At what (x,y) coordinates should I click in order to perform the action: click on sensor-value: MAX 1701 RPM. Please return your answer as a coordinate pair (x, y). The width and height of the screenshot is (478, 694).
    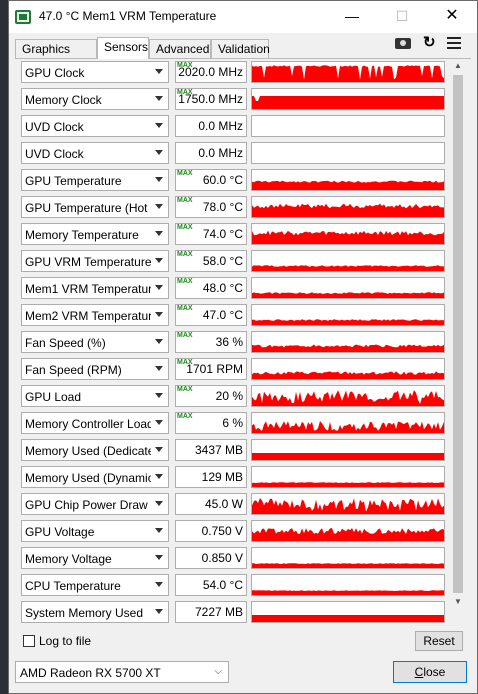
    Looking at the image, I should click on (211, 369).